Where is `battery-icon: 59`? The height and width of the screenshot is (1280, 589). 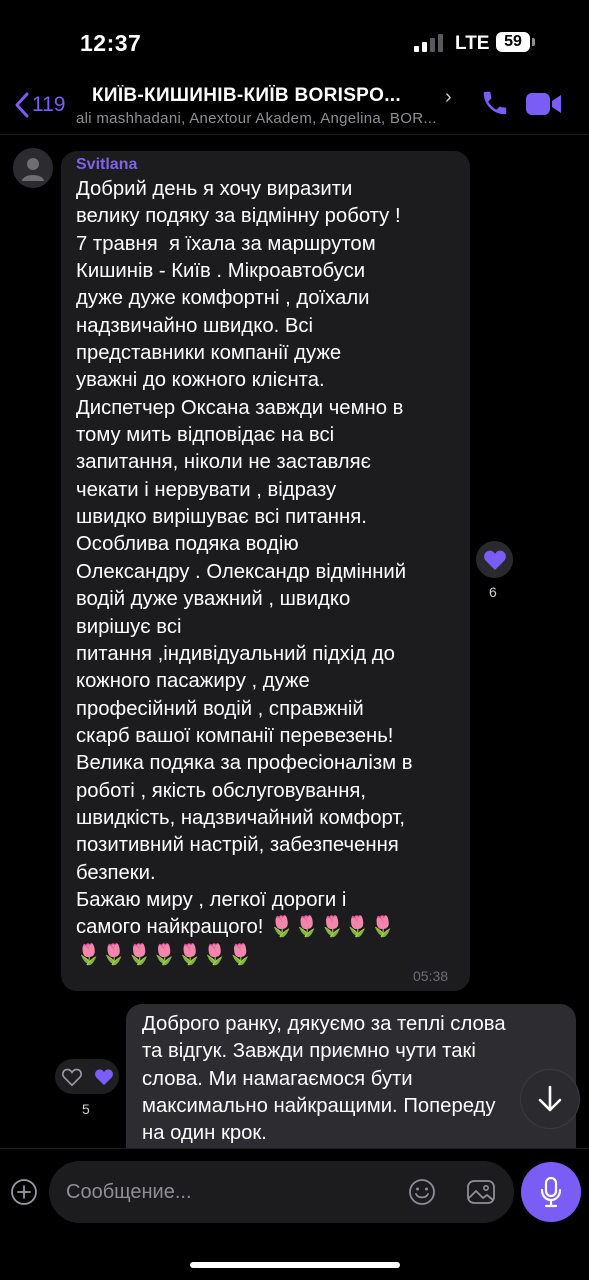
battery-icon: 59 is located at coordinates (513, 42).